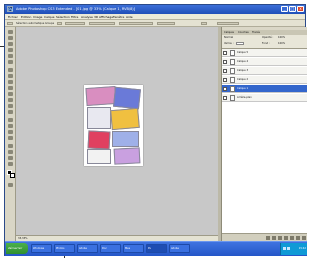  Describe the element at coordinates (10, 164) in the screenshot. I see `zoom-tool-icon` at that location.